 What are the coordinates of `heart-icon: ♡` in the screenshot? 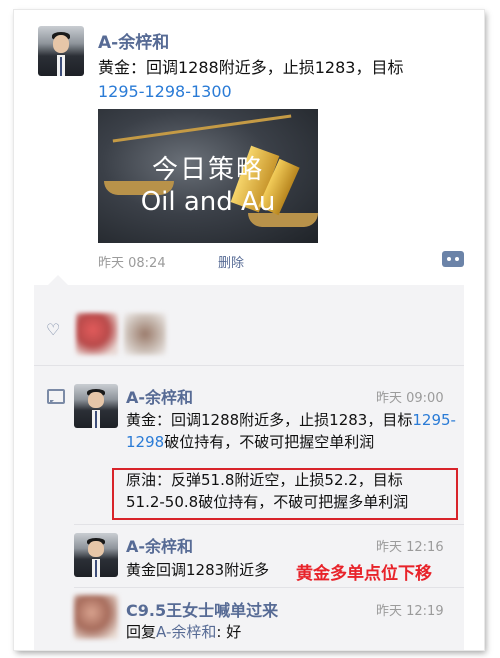 It's located at (53, 329).